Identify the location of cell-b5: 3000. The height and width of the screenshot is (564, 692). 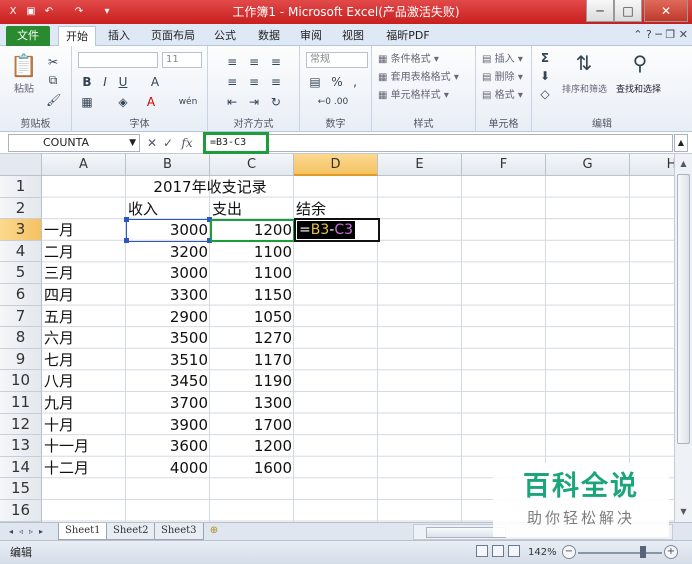
(168, 273).